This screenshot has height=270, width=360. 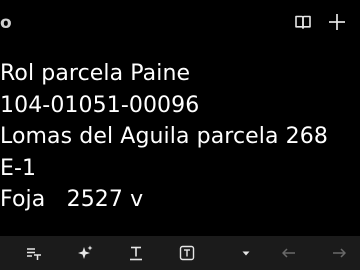 I want to click on note-line-5: Foja 2527 v, so click(x=180, y=200).